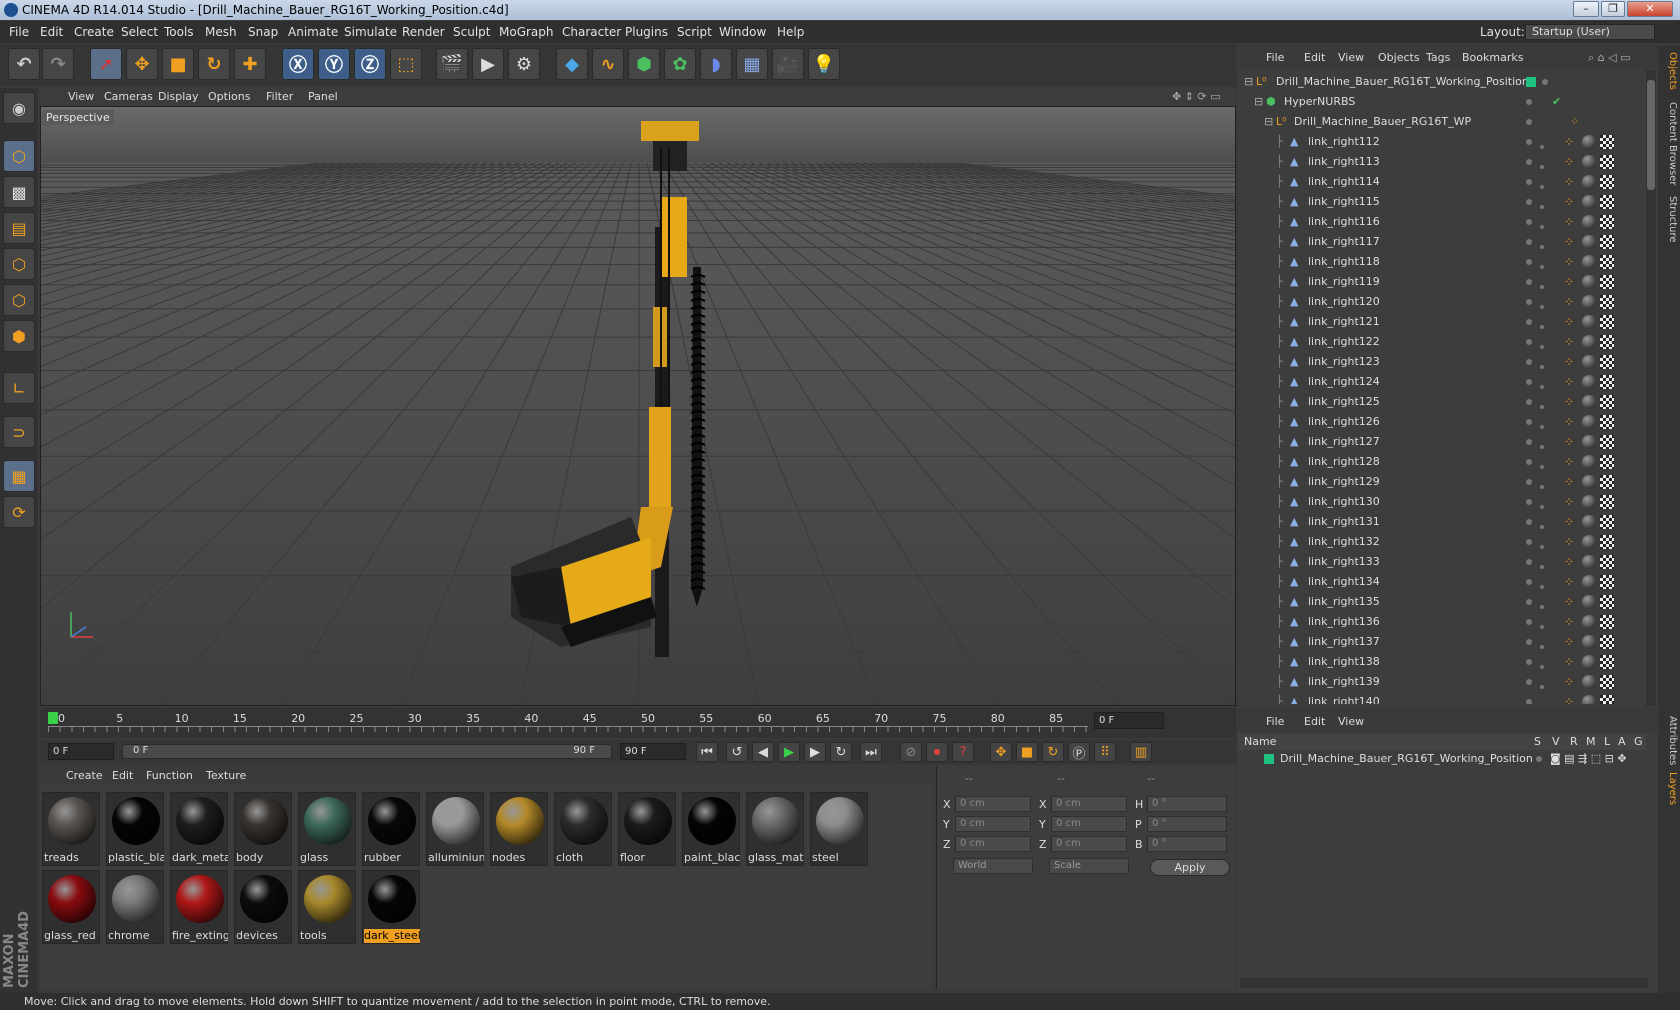  Describe the element at coordinates (526, 32) in the screenshot. I see `menu-mograph: MoGraph` at that location.